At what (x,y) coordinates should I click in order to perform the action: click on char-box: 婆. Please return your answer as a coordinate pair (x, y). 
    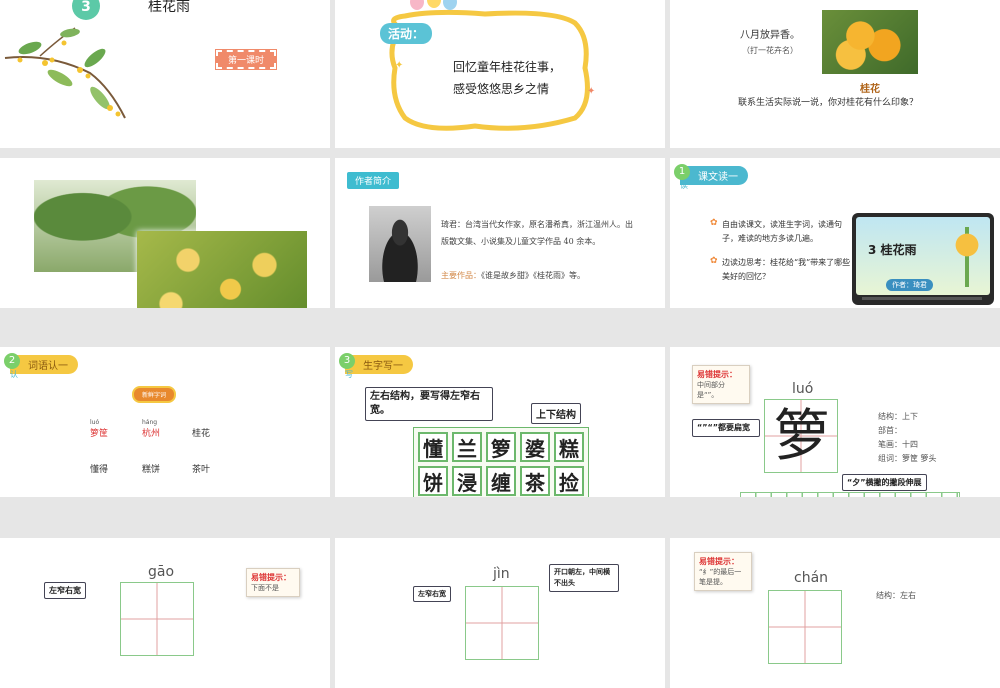
    Looking at the image, I should click on (535, 447).